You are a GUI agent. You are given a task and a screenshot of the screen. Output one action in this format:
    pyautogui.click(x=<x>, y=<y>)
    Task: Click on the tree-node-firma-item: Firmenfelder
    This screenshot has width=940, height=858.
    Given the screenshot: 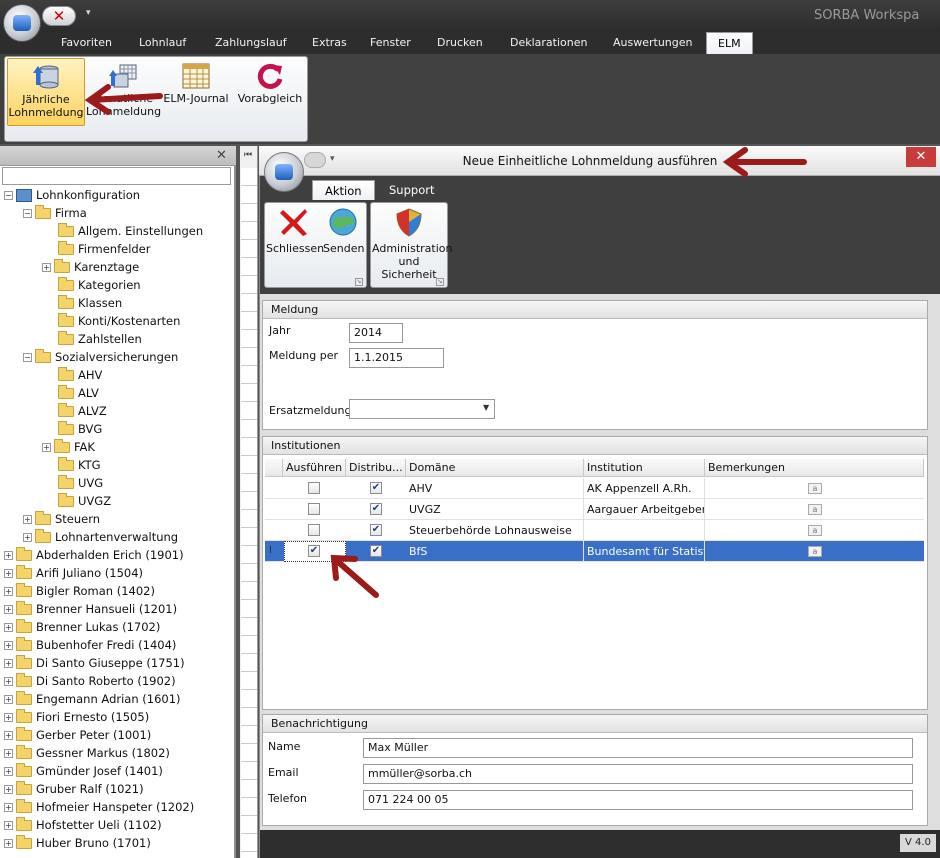 What is the action you would take?
    pyautogui.click(x=104, y=249)
    